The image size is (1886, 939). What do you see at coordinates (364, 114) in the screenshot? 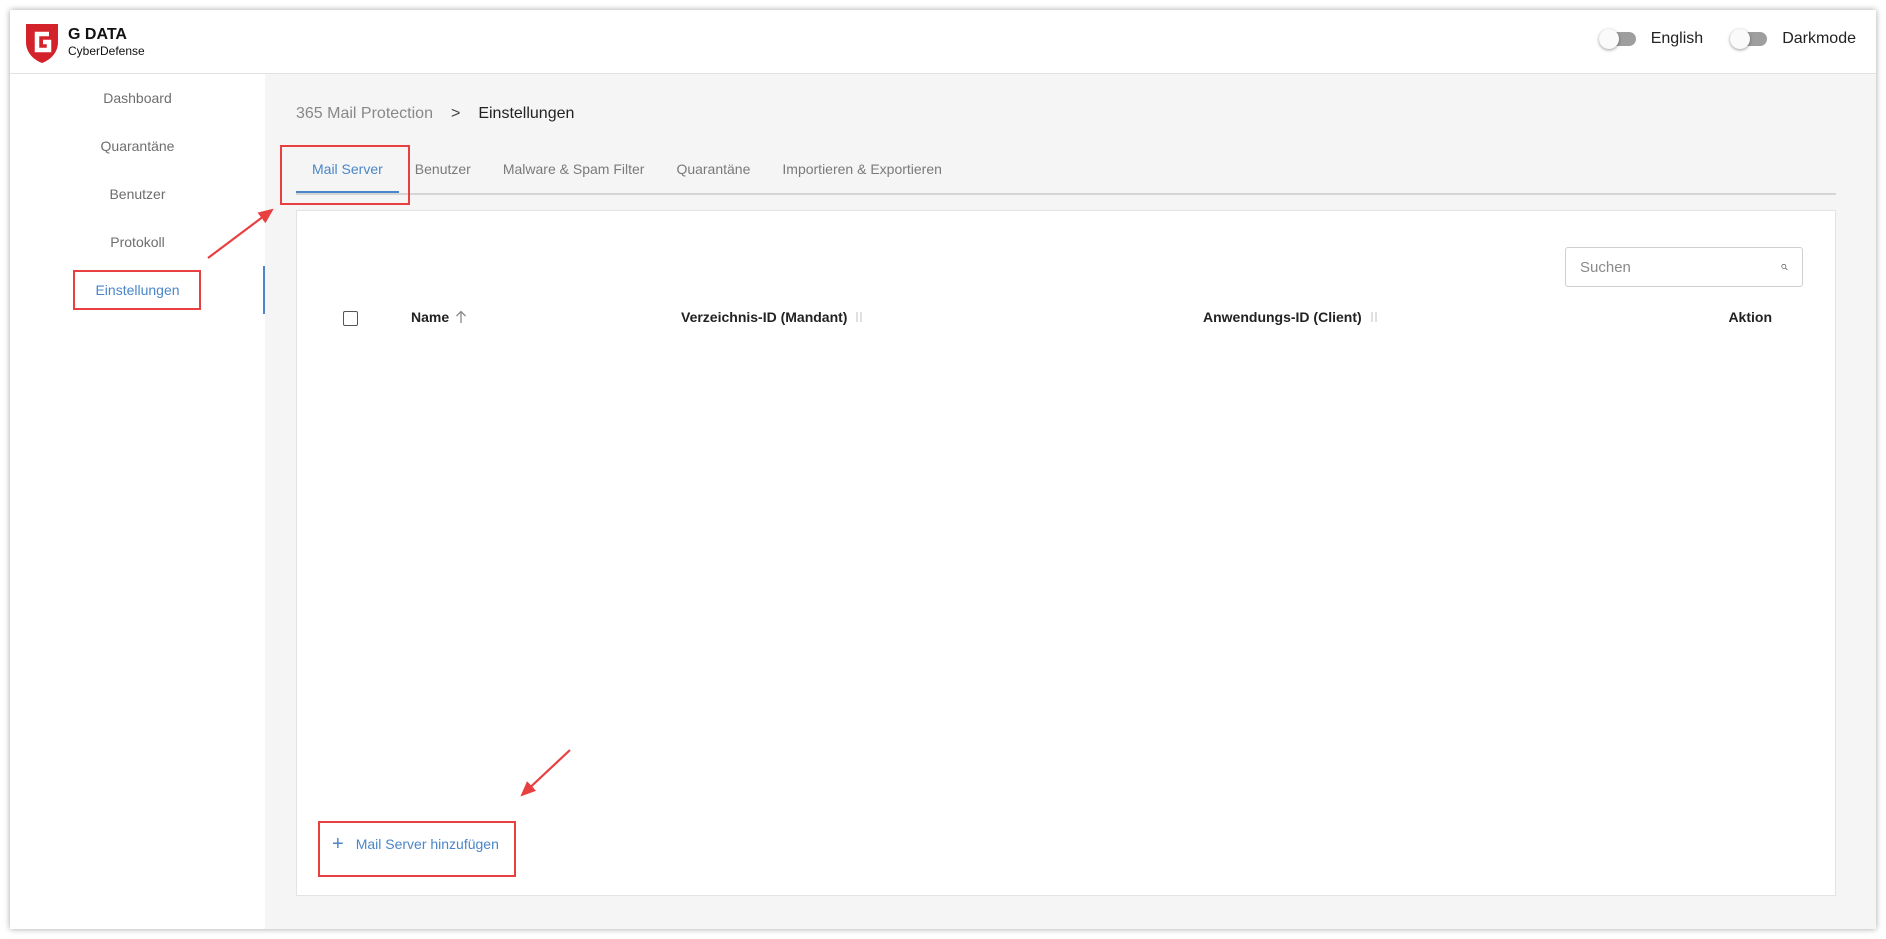
I see `breadcrumb-parent: 365 Mail Protection` at bounding box center [364, 114].